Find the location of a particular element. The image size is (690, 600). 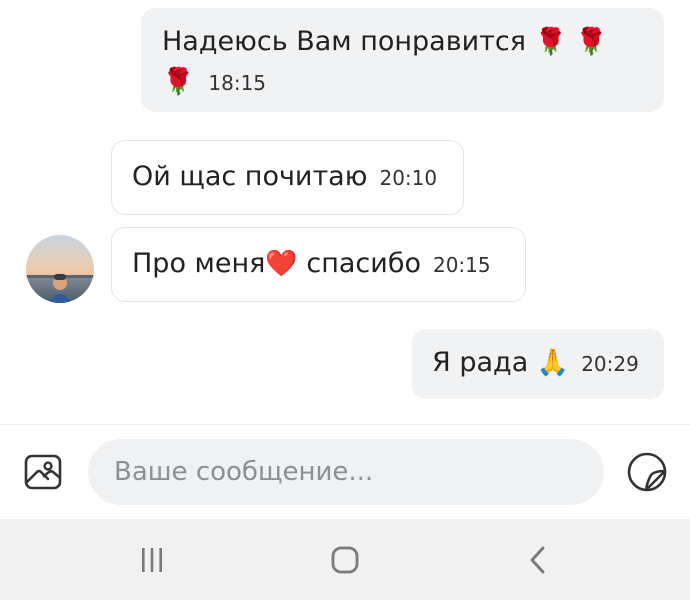

message-time: 20:10 is located at coordinates (408, 178).